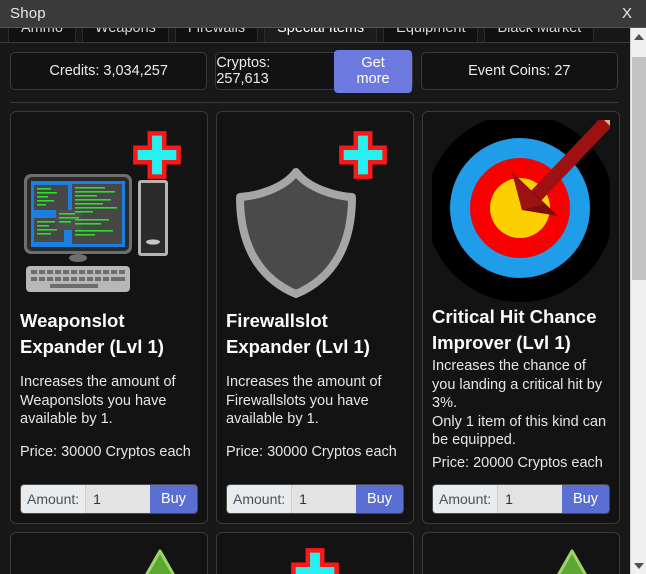  Describe the element at coordinates (298, 333) in the screenshot. I see `item-title: Firewallslot Expander (Lvl 1)` at that location.